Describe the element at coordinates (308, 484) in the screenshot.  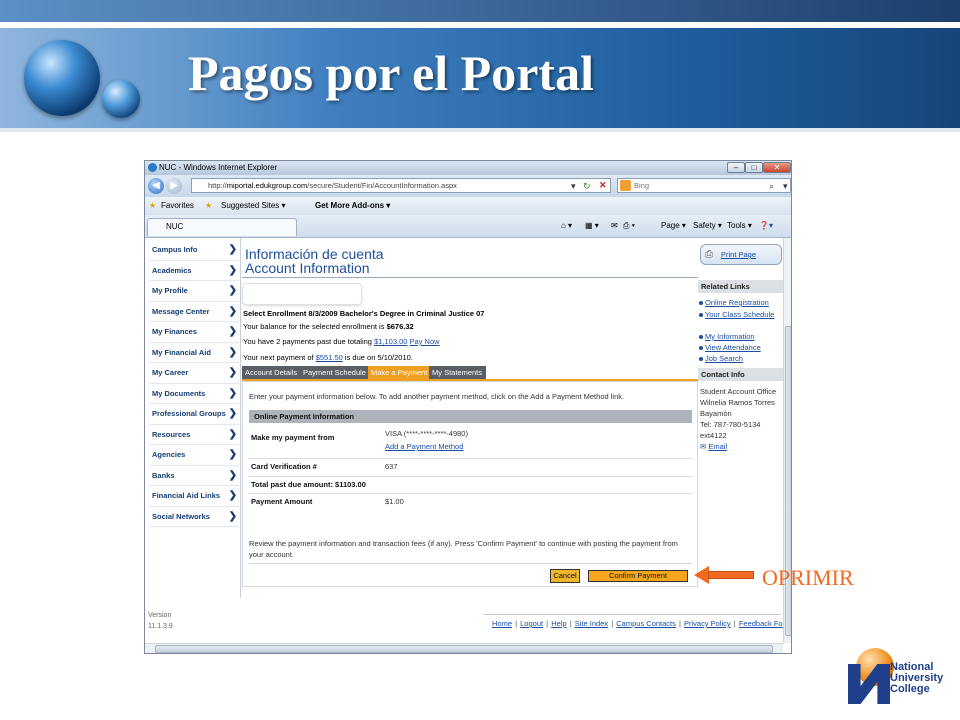
I see `total-past-due-label: Total past due amount: $1103.00` at that location.